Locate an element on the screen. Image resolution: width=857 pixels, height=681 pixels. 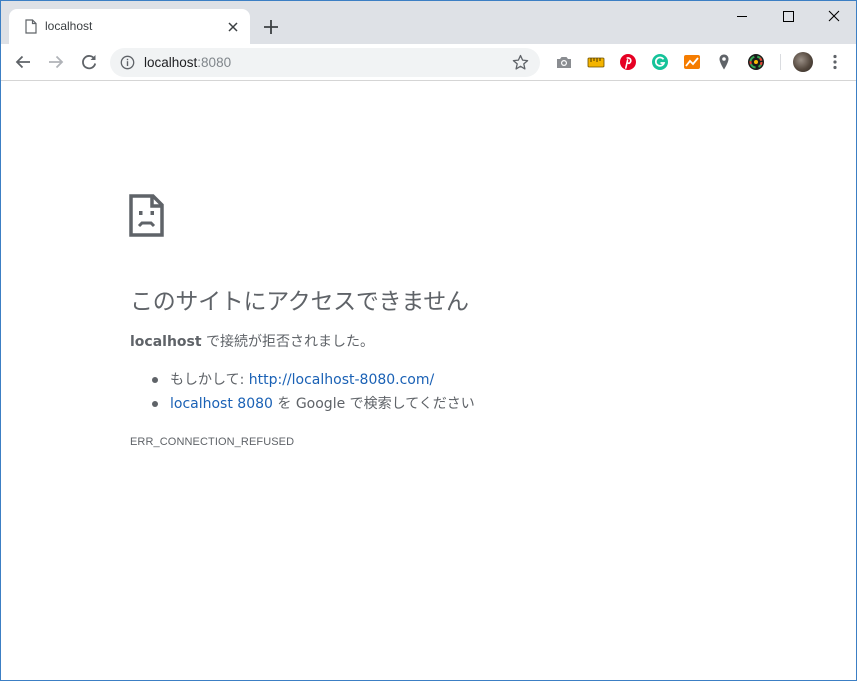
bookmark-star-icon is located at coordinates (520, 62).